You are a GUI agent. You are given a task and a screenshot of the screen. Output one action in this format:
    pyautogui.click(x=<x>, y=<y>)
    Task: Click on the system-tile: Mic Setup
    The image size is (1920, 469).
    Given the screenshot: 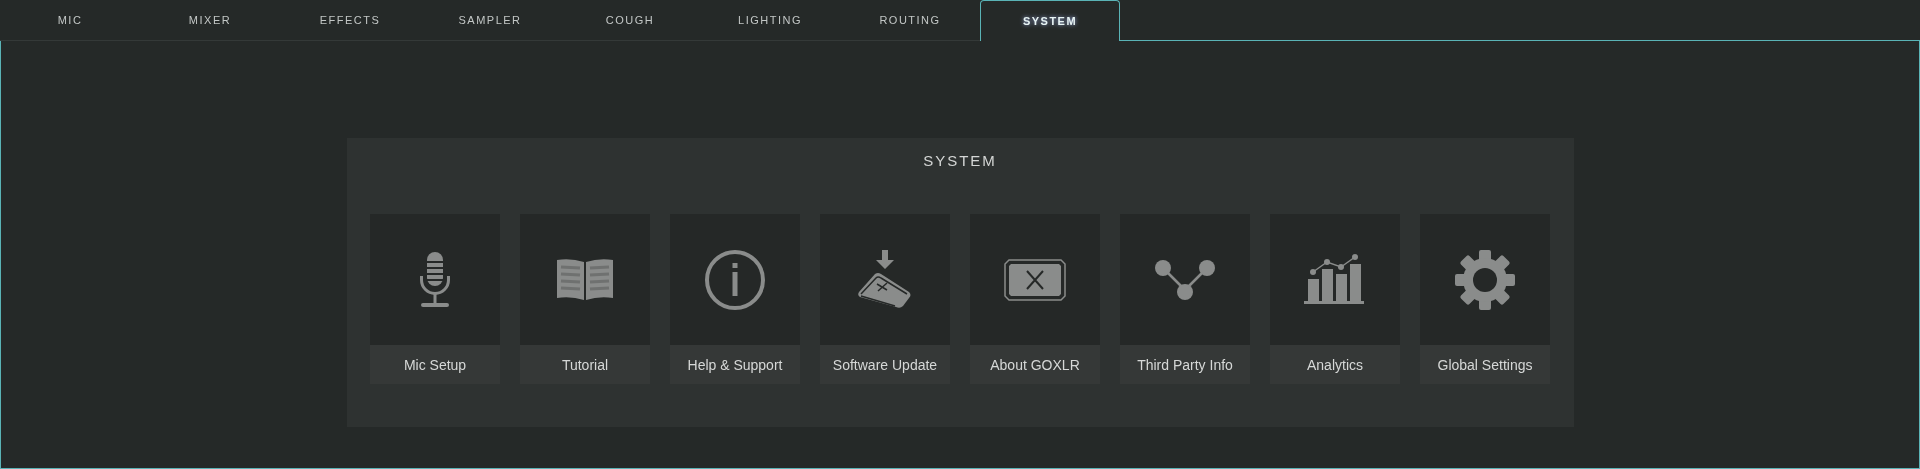 What is the action you would take?
    pyautogui.click(x=435, y=299)
    